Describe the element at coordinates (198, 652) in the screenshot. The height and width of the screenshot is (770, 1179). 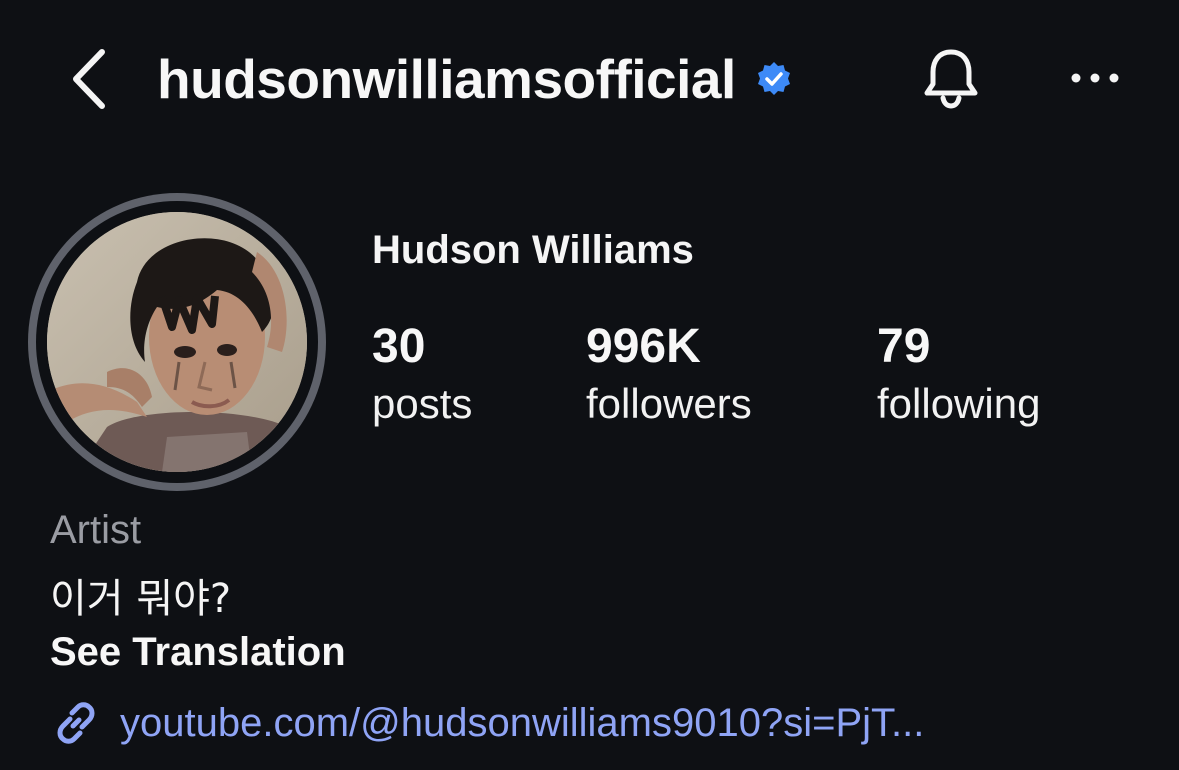
I see `see-translation-button: See Translation` at that location.